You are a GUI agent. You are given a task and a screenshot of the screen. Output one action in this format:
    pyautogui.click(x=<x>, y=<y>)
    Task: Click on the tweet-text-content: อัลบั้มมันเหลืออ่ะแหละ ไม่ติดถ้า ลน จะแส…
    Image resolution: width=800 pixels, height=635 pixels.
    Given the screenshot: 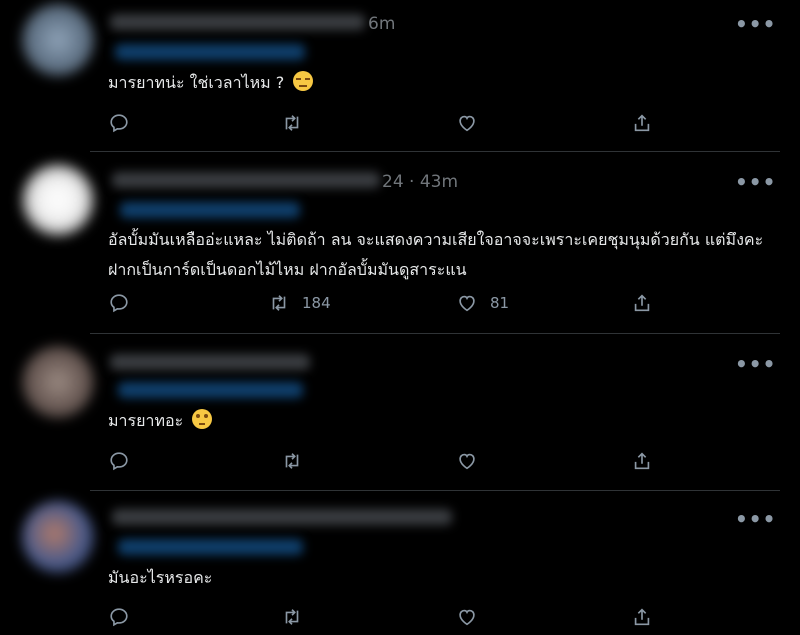 What is the action you would take?
    pyautogui.click(x=436, y=254)
    